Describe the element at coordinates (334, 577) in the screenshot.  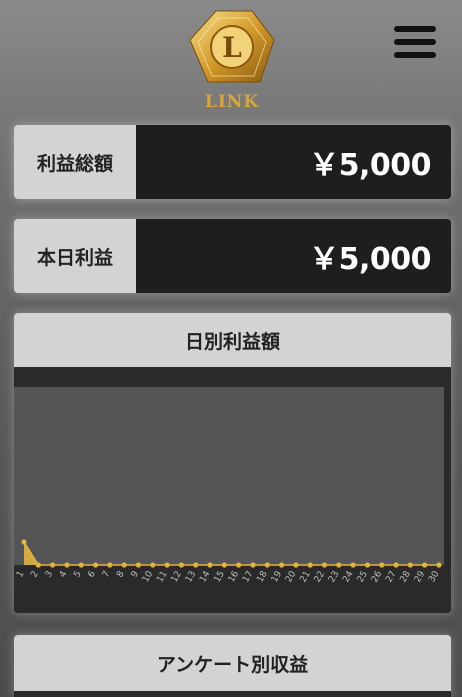
I see `x-tick-label: 23` at that location.